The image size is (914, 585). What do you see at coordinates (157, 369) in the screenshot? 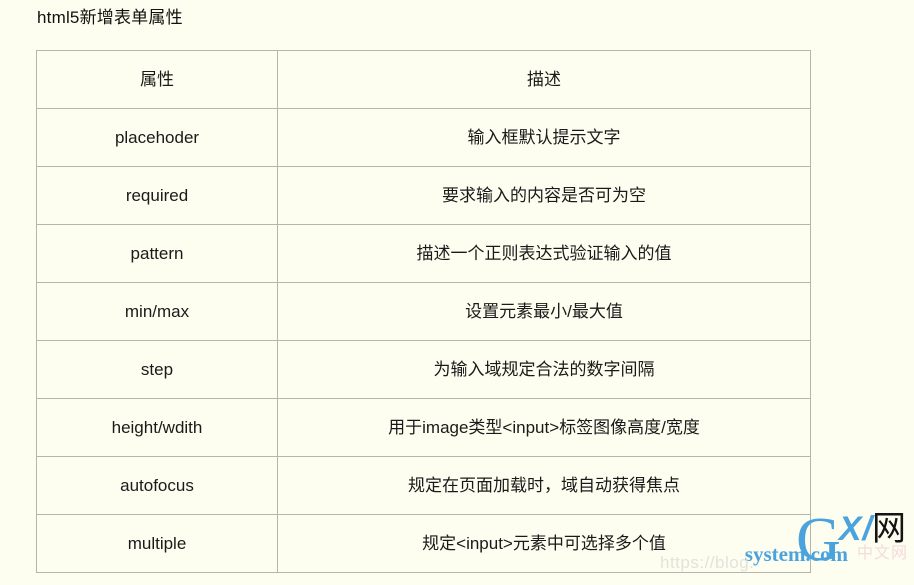
I see `cell-attribute: step` at bounding box center [157, 369].